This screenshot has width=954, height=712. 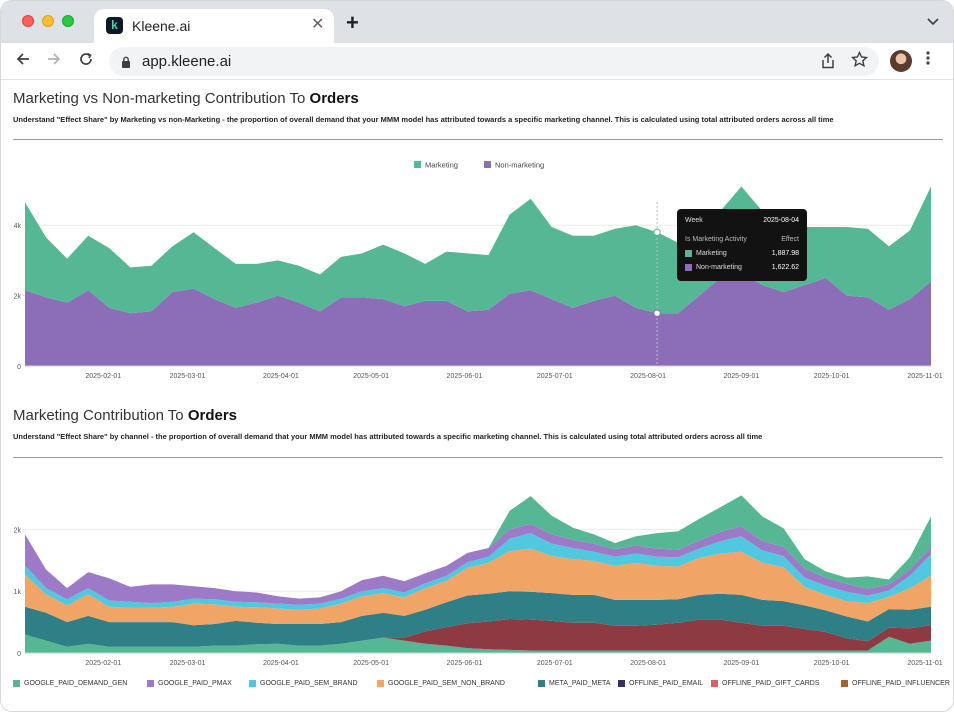 I want to click on legend-item-google-paid-sem-brand: GOOGLE_PAID_SEM_BRAND, so click(x=303, y=683).